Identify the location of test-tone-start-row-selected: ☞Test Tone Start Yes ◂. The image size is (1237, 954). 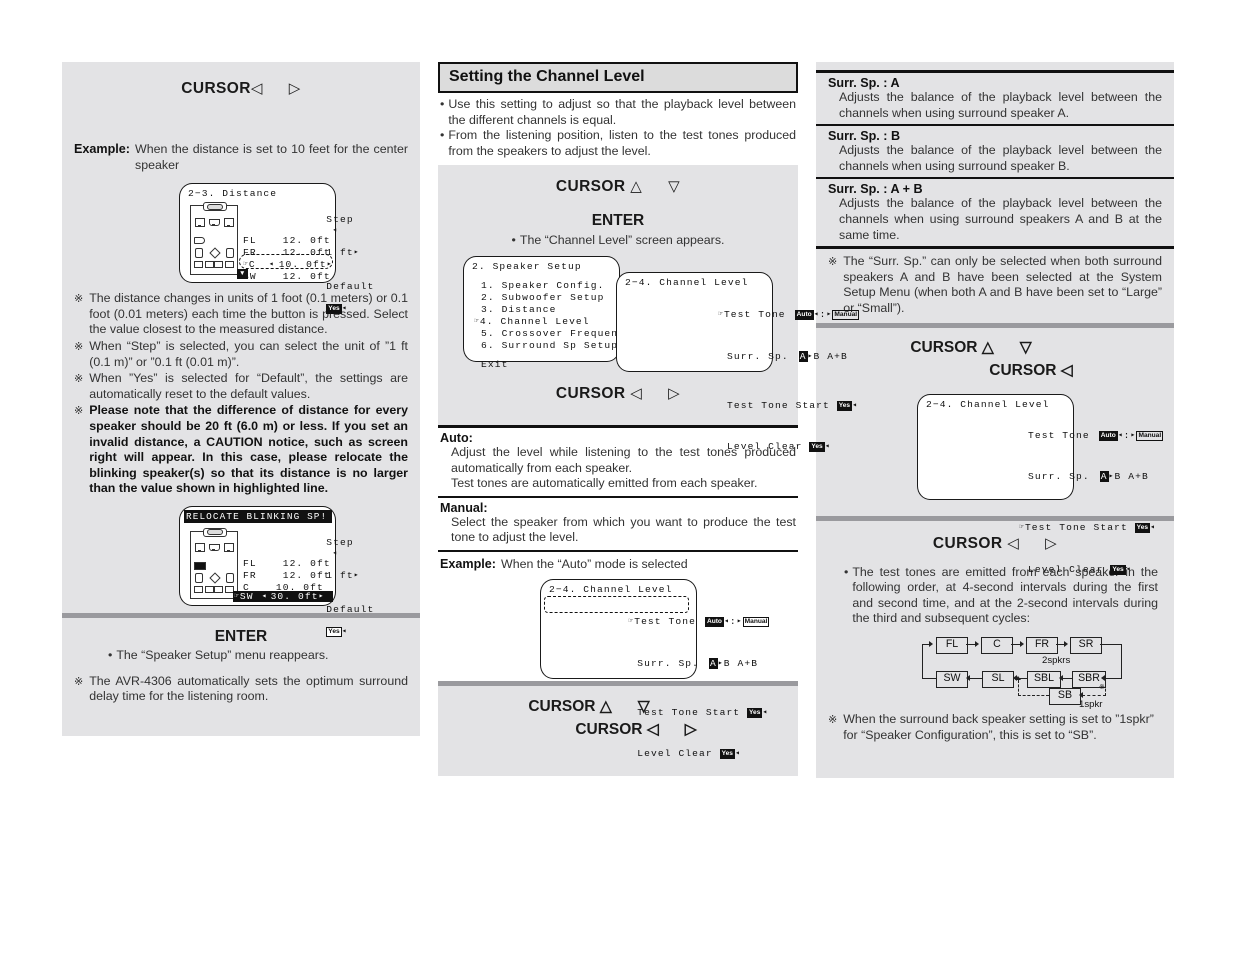
(1039, 527).